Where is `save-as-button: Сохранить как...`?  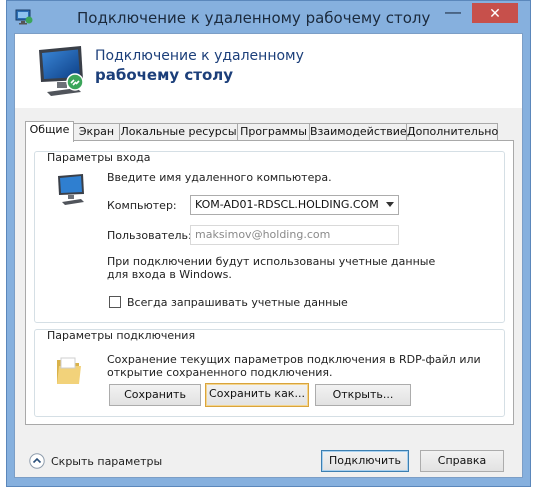 save-as-button: Сохранить как... is located at coordinates (257, 395).